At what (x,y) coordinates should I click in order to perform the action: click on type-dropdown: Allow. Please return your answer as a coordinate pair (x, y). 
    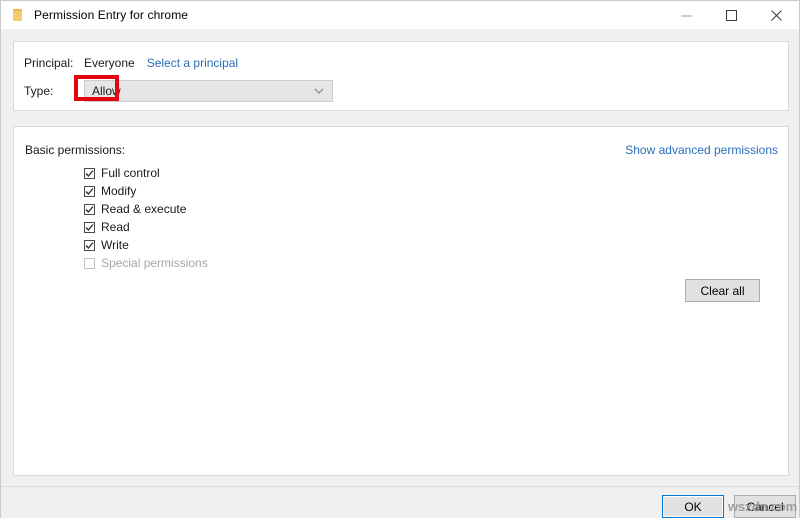
    Looking at the image, I should click on (208, 91).